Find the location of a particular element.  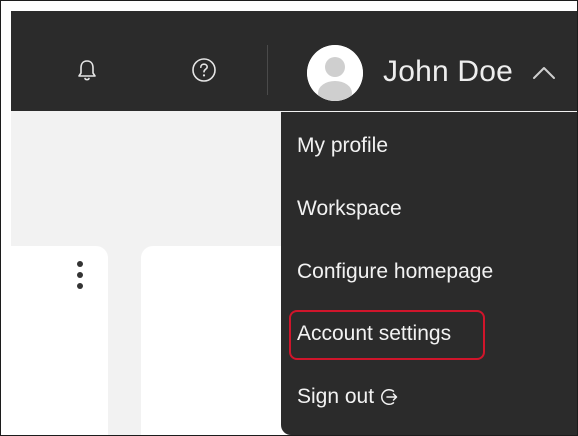

menu-item-label: Configure homepage is located at coordinates (395, 271).